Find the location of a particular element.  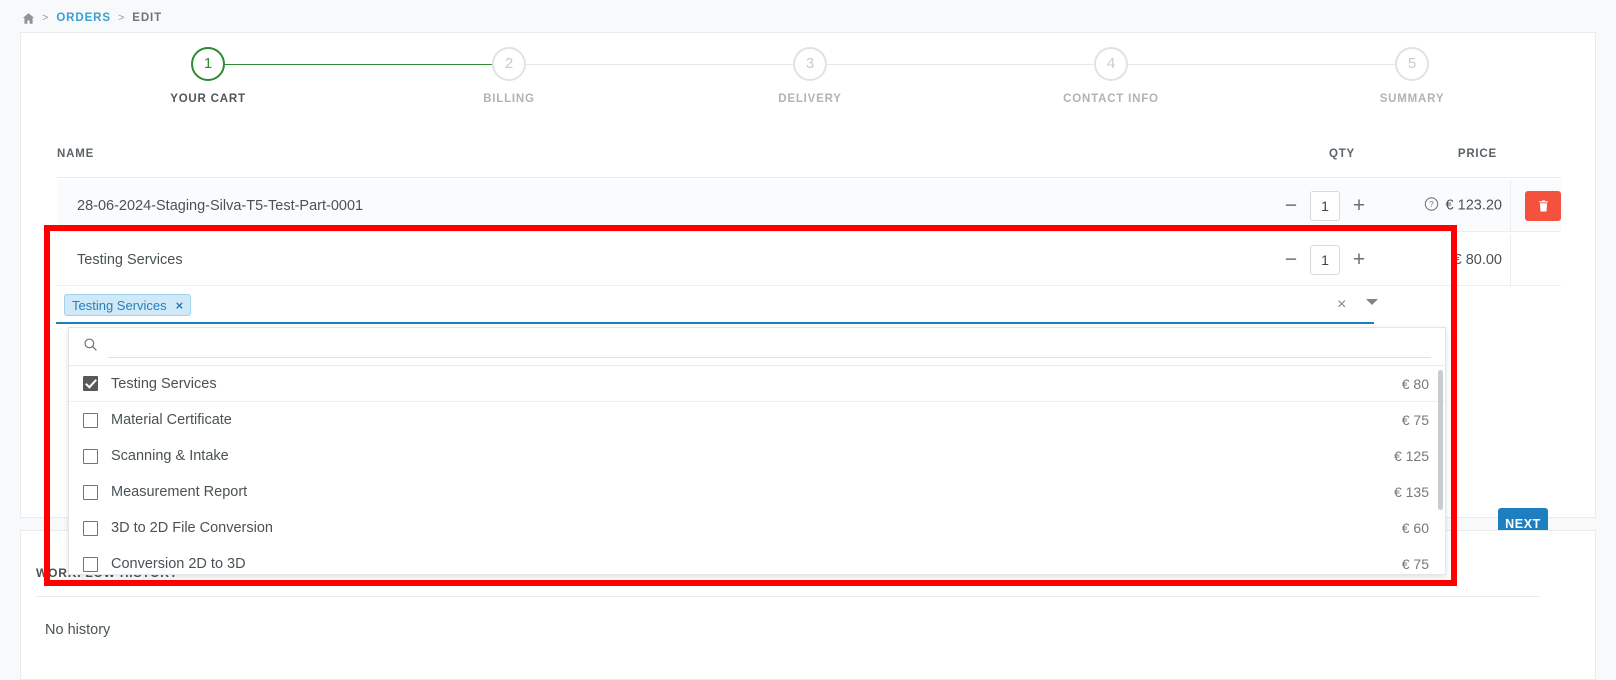

stepper-circle-3: 3 is located at coordinates (810, 64).